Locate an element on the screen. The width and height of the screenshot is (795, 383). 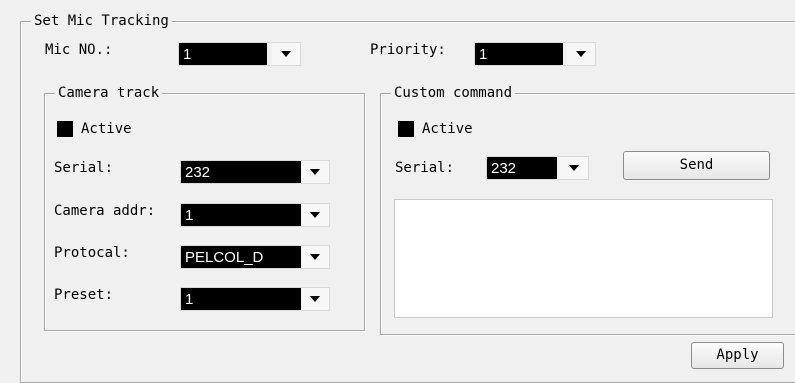
priority-select: 1 is located at coordinates (535, 54).